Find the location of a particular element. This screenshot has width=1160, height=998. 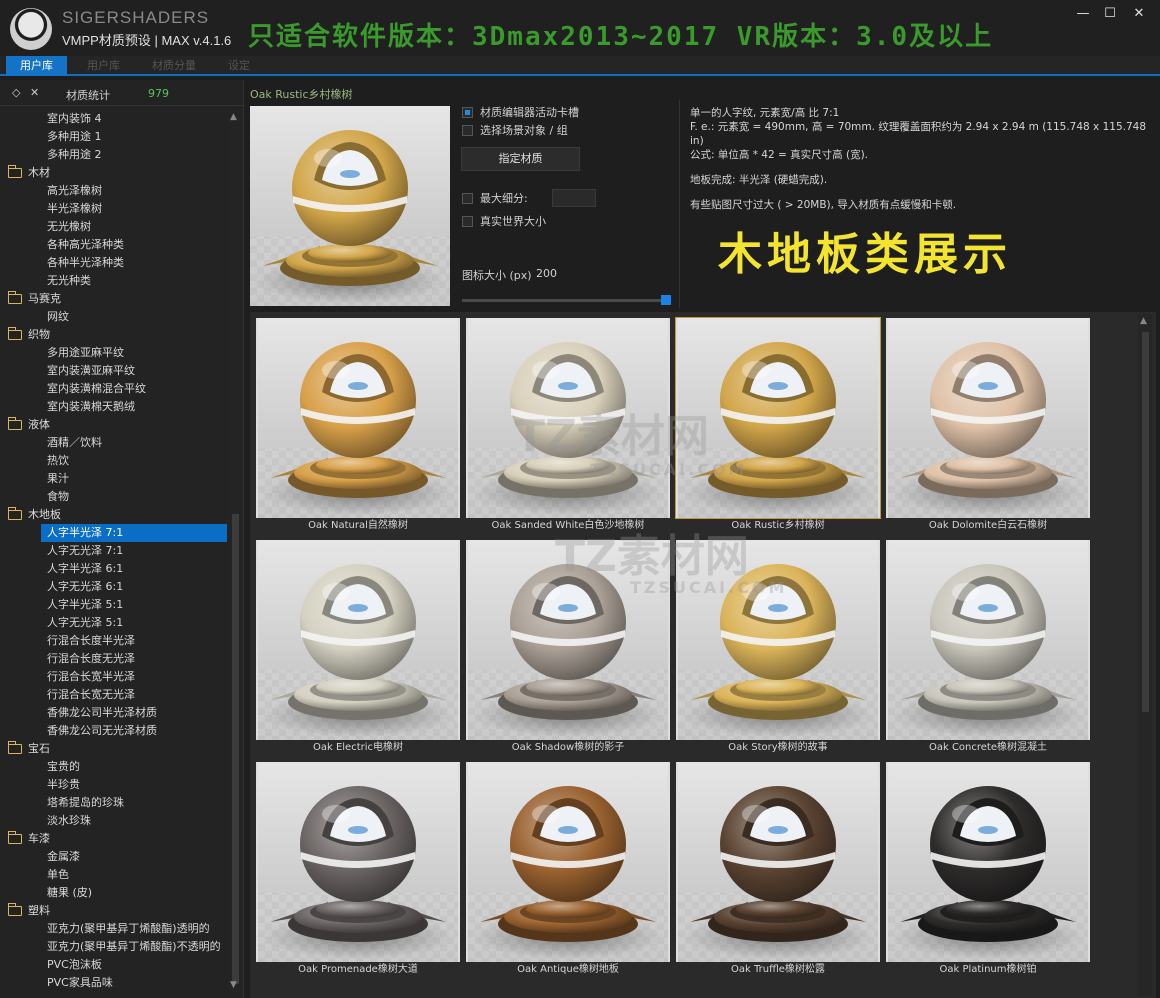

tree-item: 淡水珍珠 is located at coordinates (114, 821).